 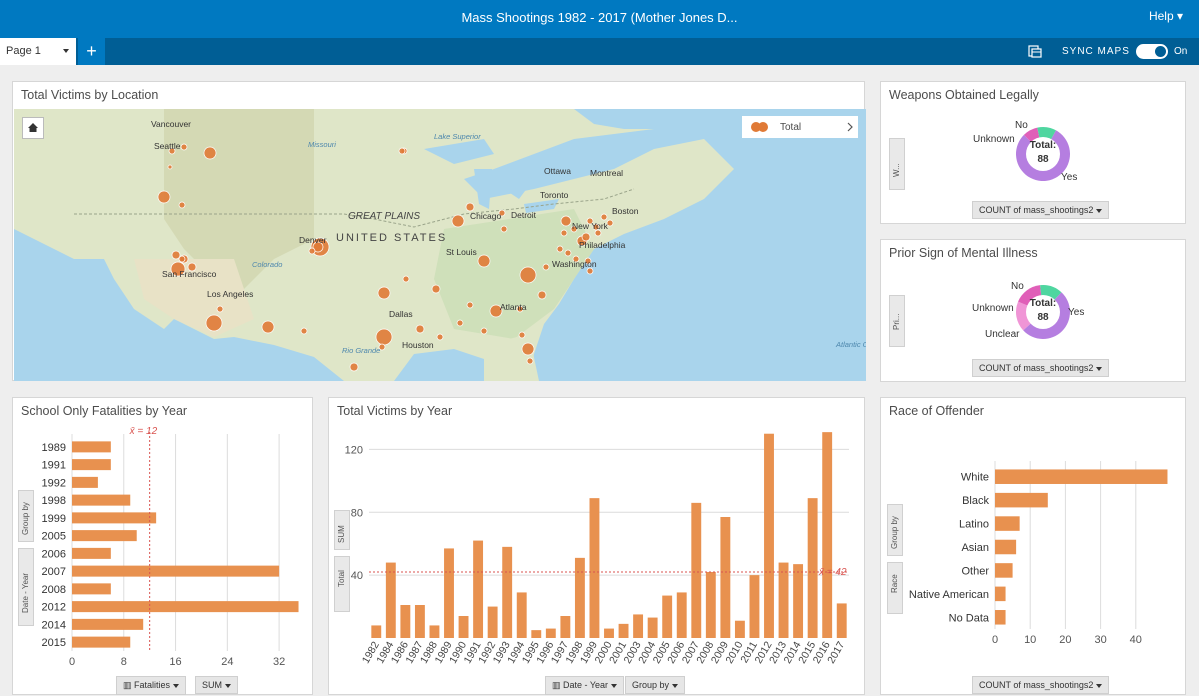 What do you see at coordinates (38, 51) in the screenshot?
I see `page-select: Page 1` at bounding box center [38, 51].